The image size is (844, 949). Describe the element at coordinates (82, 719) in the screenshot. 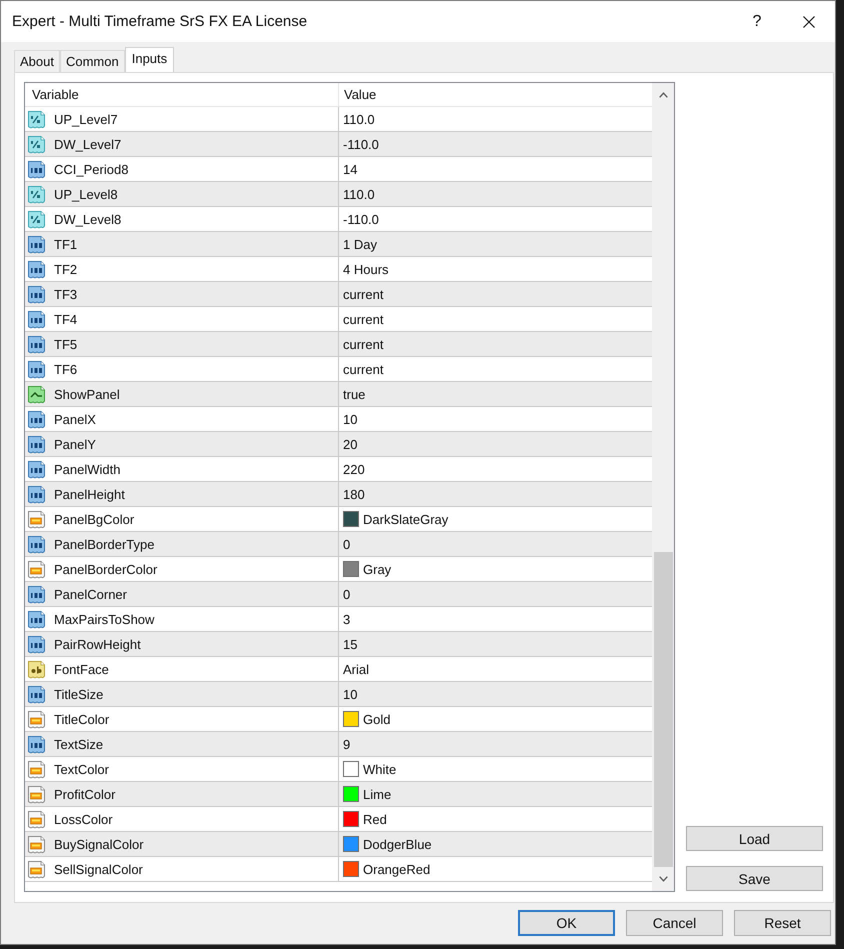

I see `variable-name: TitleColor` at that location.